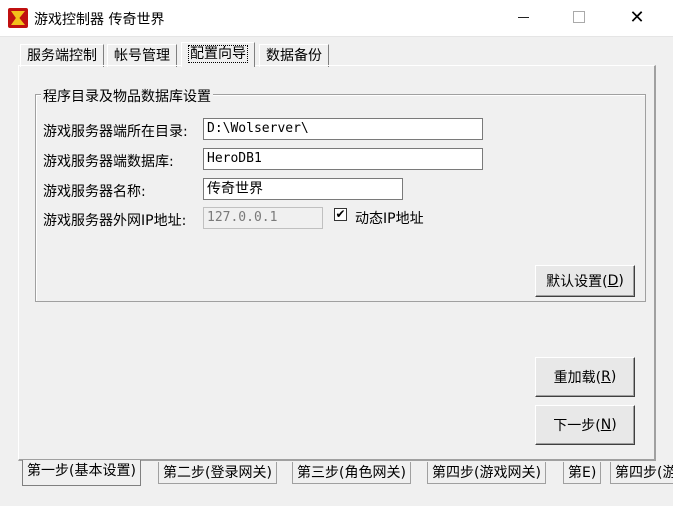 This screenshot has width=673, height=506. What do you see at coordinates (577, 282) in the screenshot?
I see `button-label: 默认设置(` at bounding box center [577, 282].